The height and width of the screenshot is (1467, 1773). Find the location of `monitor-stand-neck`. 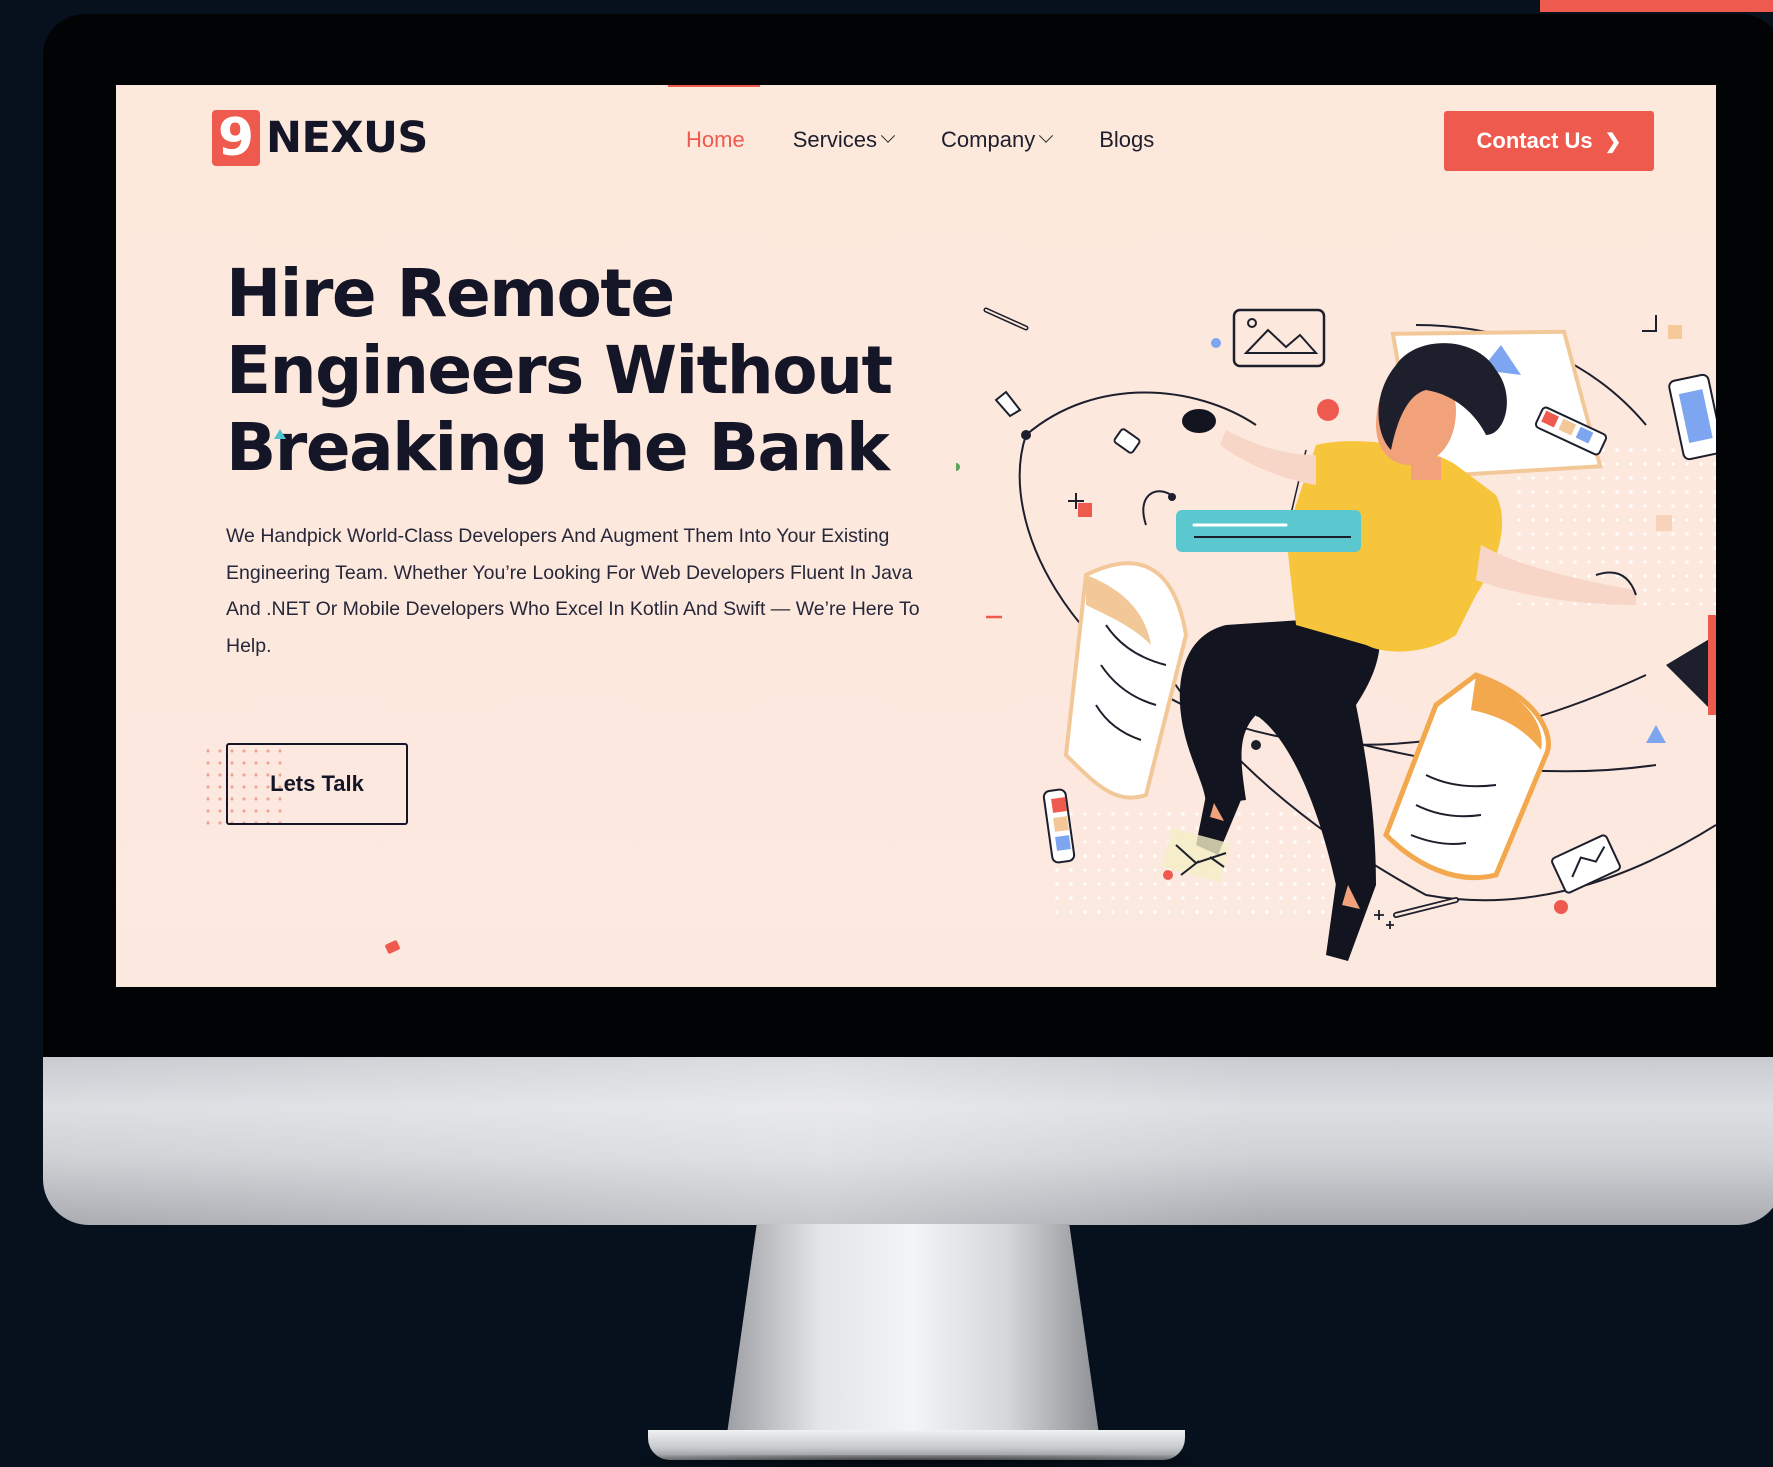

monitor-stand-neck is located at coordinates (913, 1329).